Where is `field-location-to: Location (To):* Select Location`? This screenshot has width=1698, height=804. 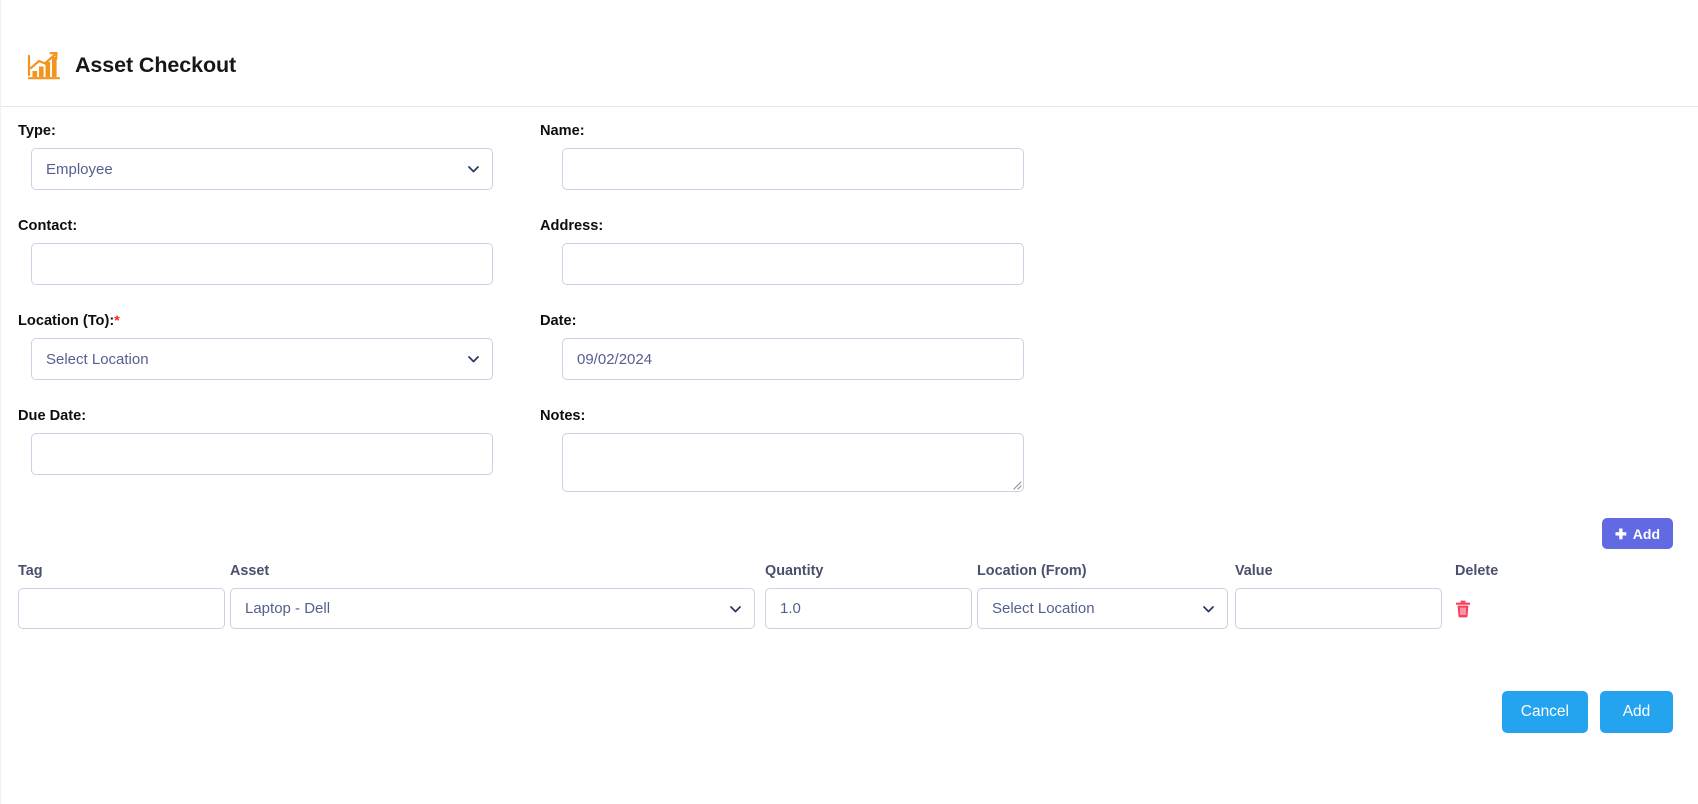 field-location-to: Location (To):* Select Location is located at coordinates (261, 346).